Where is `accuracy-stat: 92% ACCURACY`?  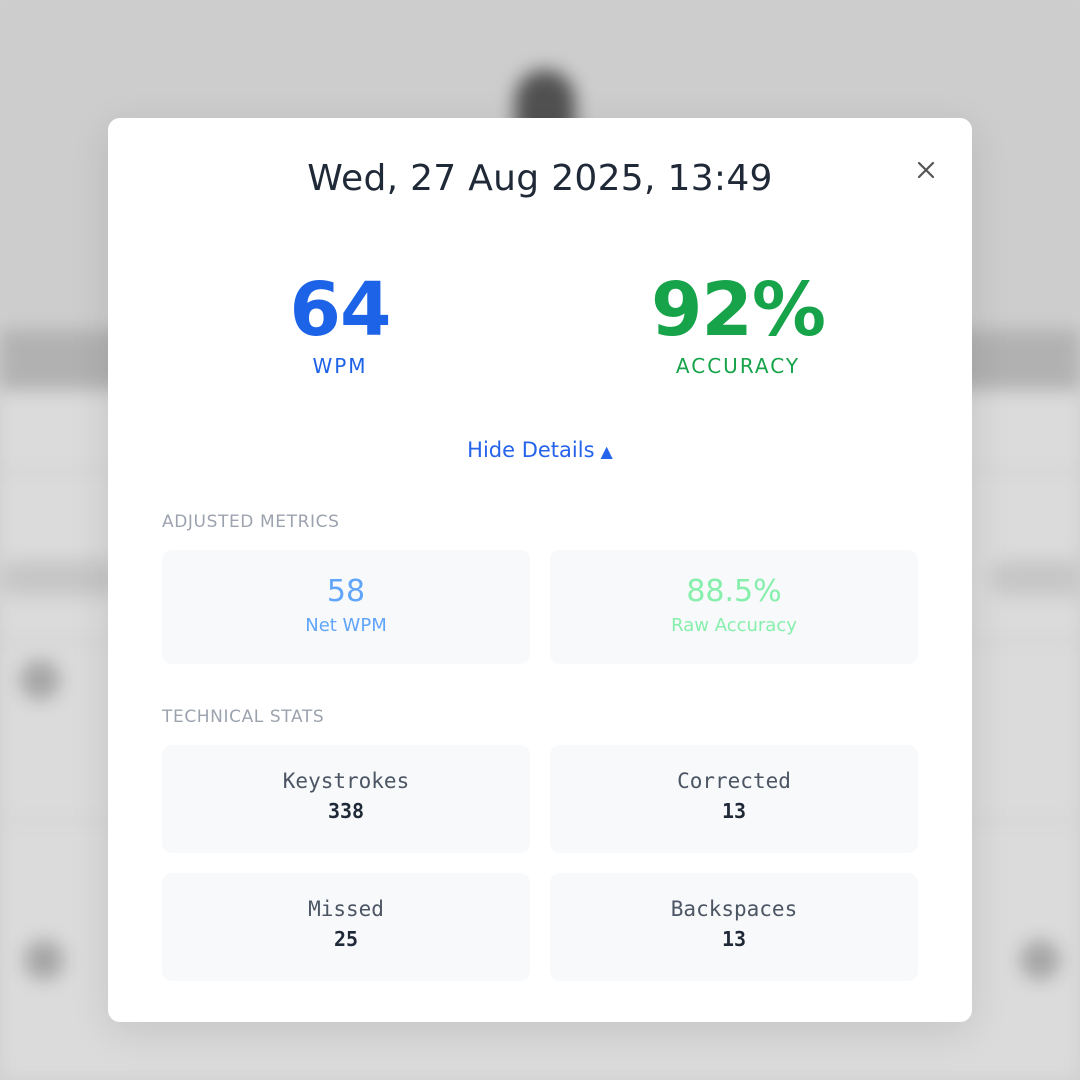 accuracy-stat: 92% ACCURACY is located at coordinates (738, 323).